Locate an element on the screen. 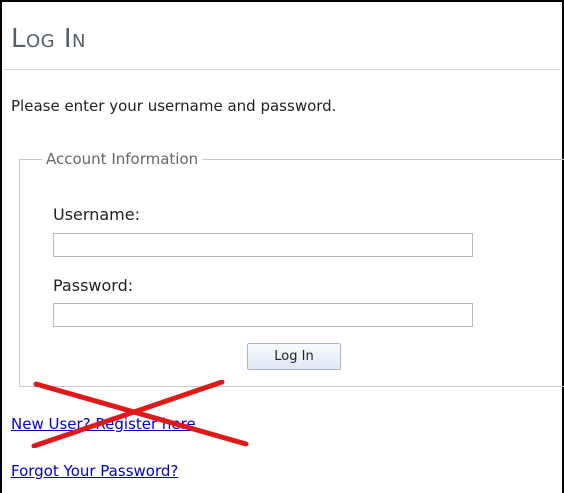 This screenshot has width=564, height=493. password-label: Password: is located at coordinates (93, 285).